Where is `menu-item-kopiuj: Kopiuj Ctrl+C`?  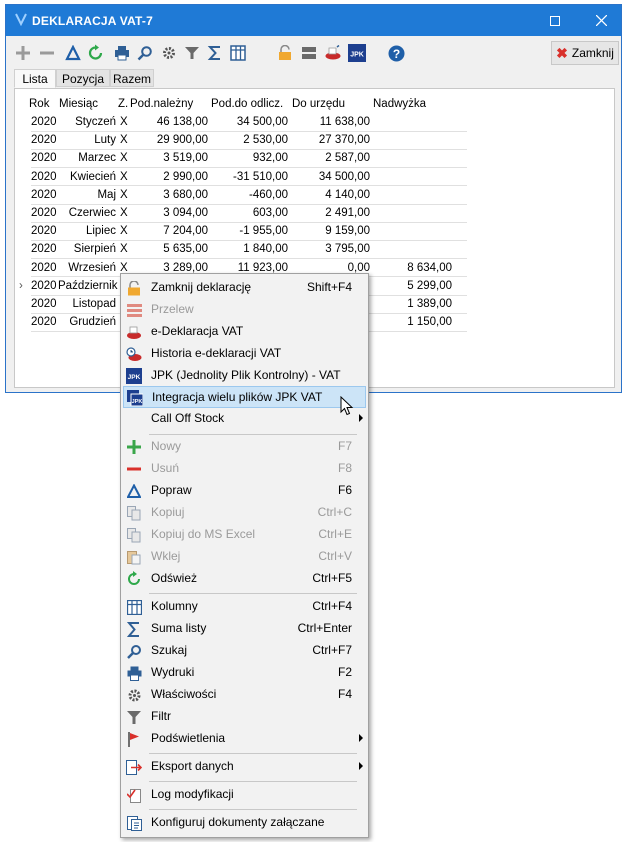 menu-item-kopiuj: Kopiuj Ctrl+C is located at coordinates (244, 513).